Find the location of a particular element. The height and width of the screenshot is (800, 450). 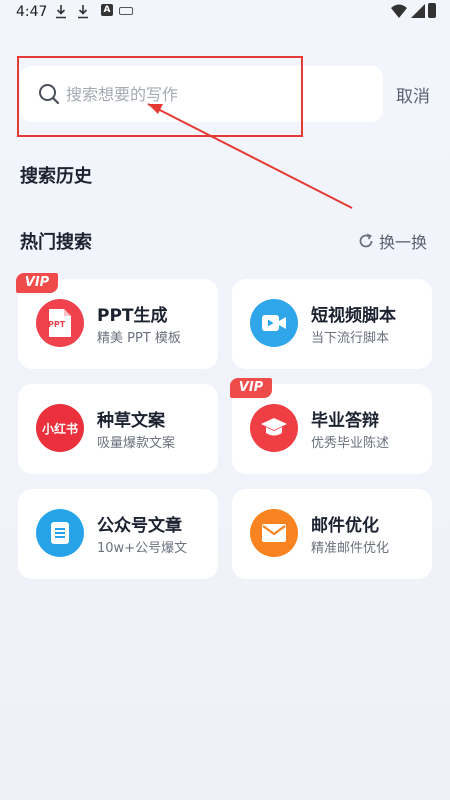

card-subtitle: 10w+公号爆文 is located at coordinates (142, 548).